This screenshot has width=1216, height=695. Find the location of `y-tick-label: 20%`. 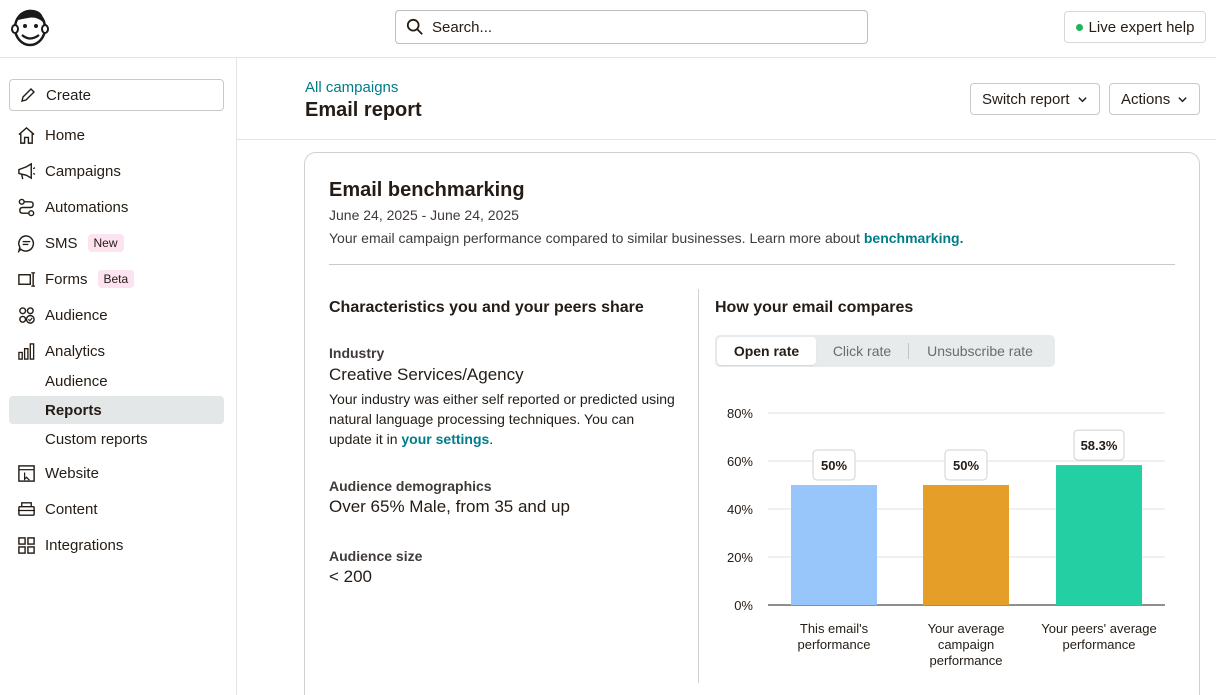

y-tick-label: 20% is located at coordinates (740, 557).